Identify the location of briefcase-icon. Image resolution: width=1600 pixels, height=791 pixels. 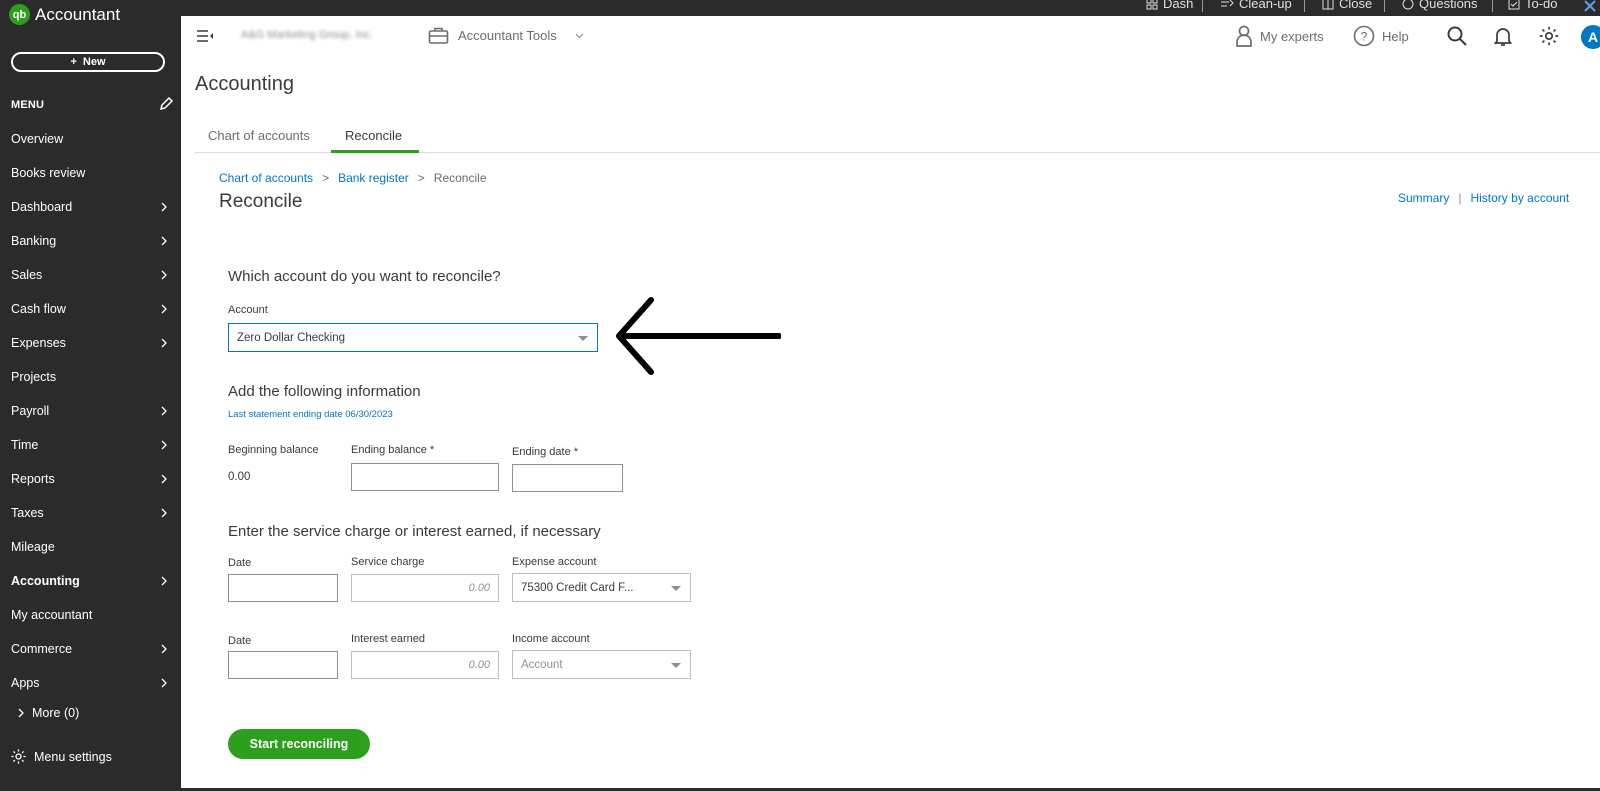
(438, 35).